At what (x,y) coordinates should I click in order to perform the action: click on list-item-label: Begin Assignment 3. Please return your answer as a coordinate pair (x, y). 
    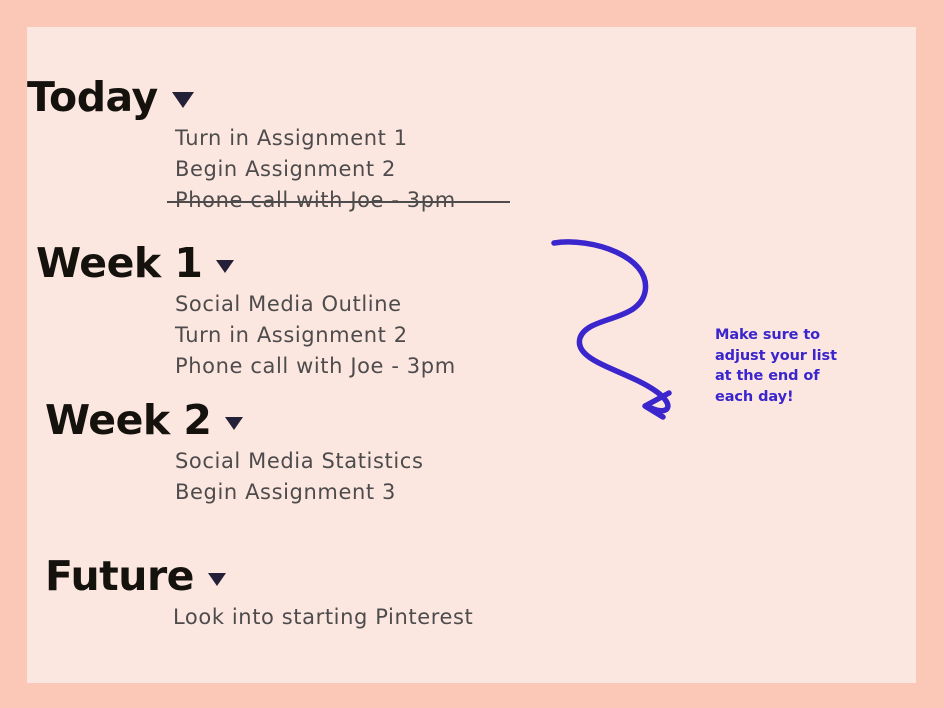
    Looking at the image, I should click on (285, 492).